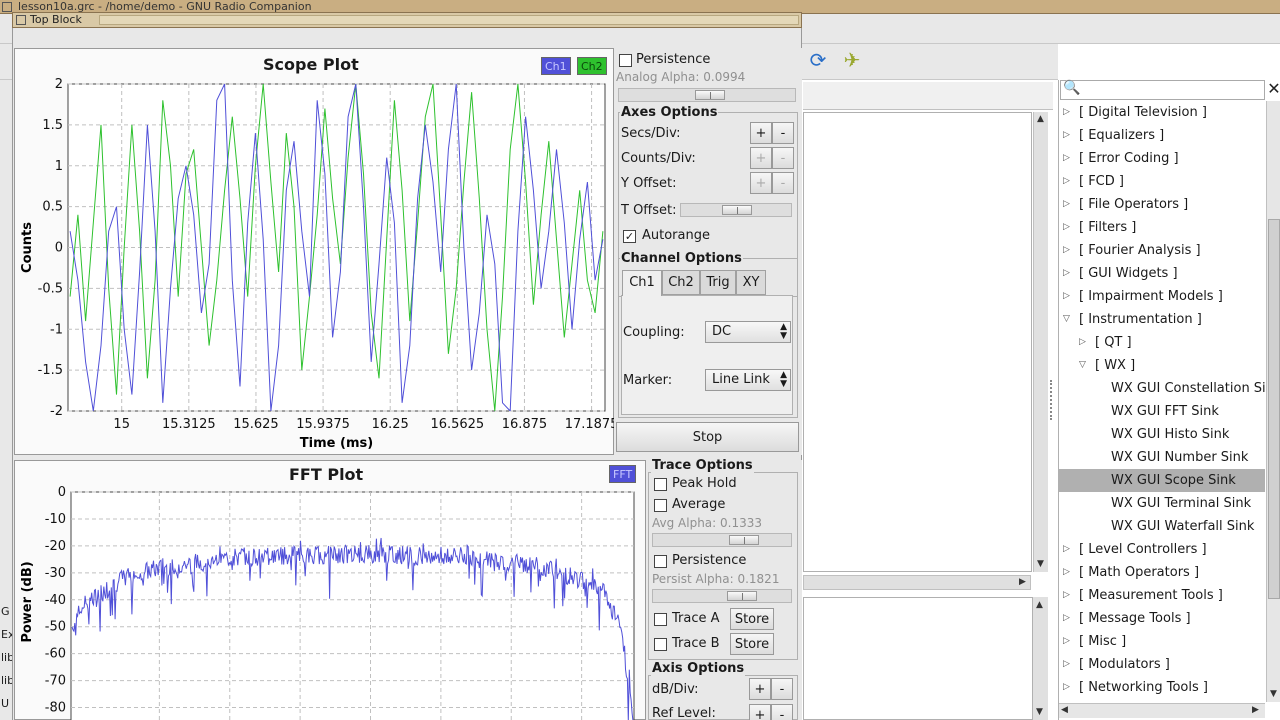 This screenshot has width=1280, height=720. What do you see at coordinates (629, 236) in the screenshot?
I see `autorange-checkbox: ✓` at bounding box center [629, 236].